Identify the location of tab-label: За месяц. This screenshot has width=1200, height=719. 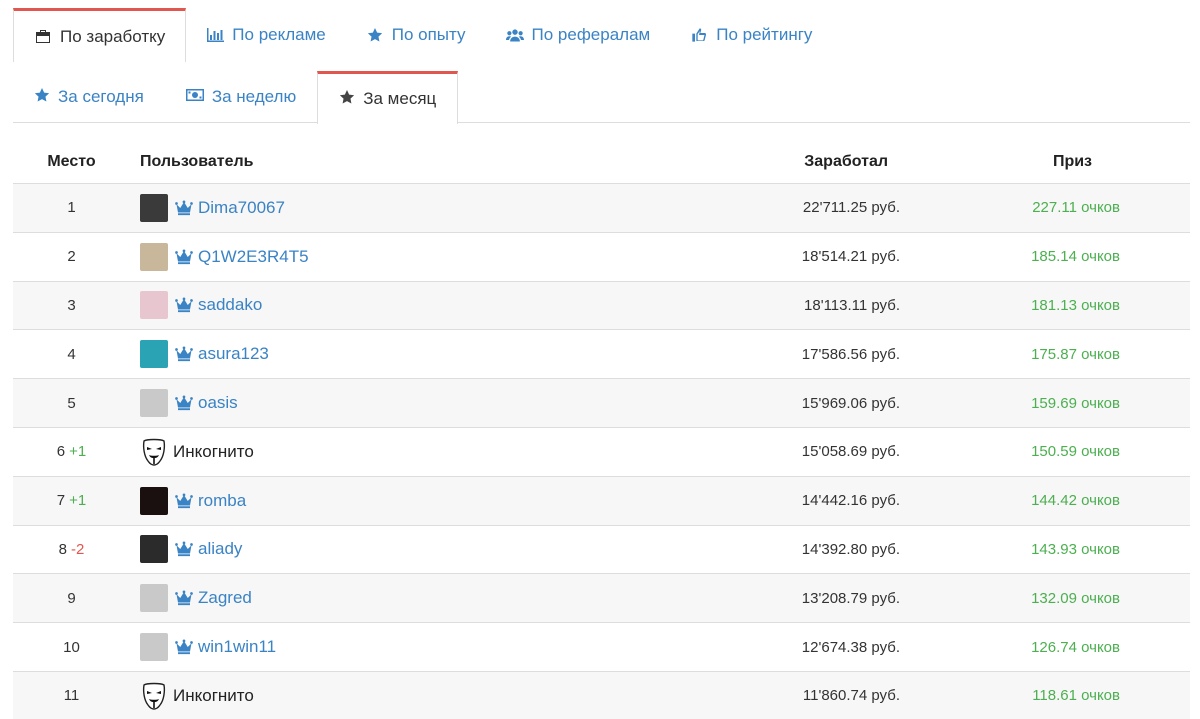
(400, 98).